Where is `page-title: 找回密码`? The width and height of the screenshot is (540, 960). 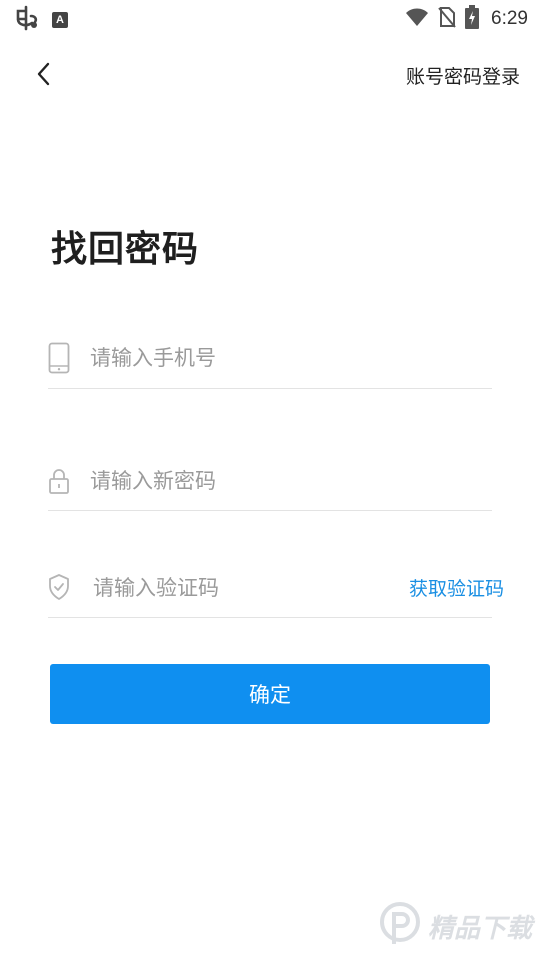
page-title: 找回密码 is located at coordinates (125, 249).